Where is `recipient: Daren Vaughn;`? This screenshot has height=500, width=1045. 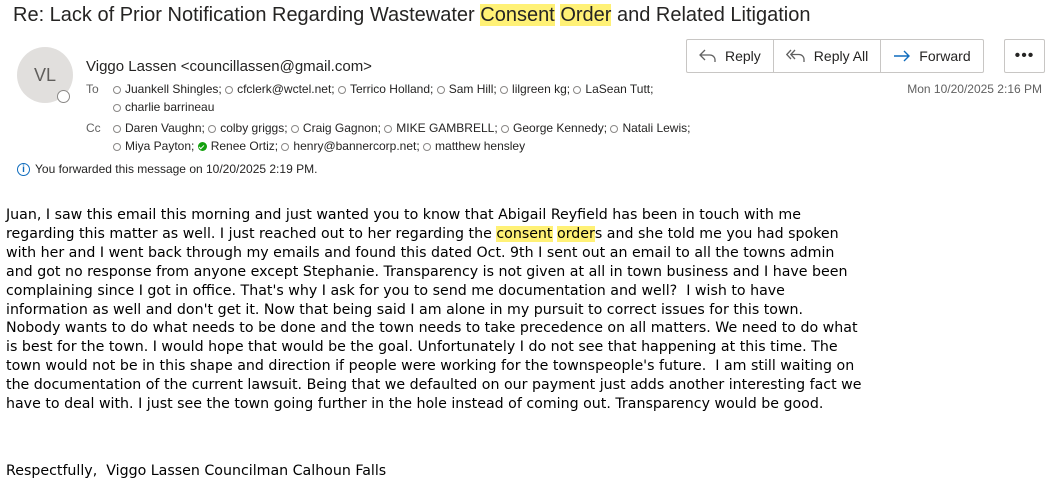
recipient: Daren Vaughn; is located at coordinates (159, 128).